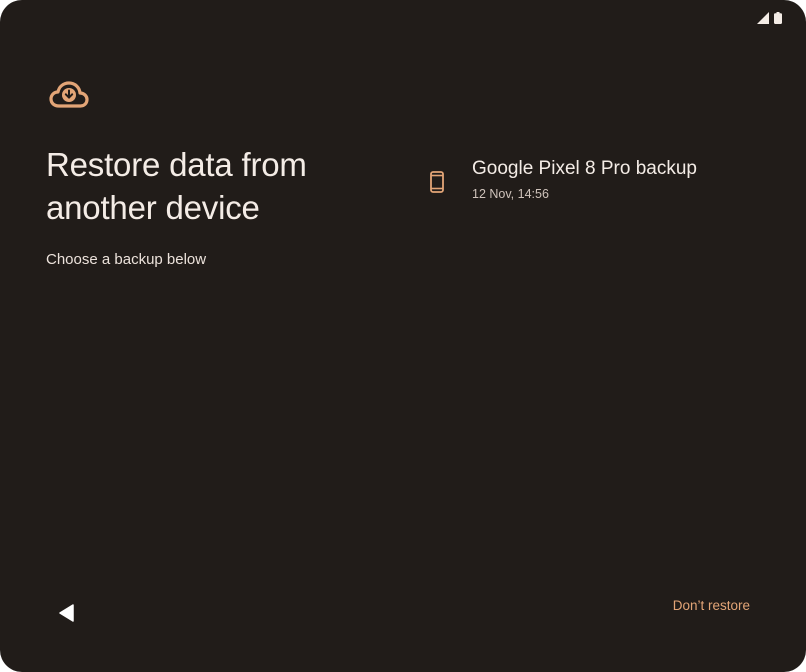 This screenshot has height=672, width=806. I want to click on back-button, so click(67, 613).